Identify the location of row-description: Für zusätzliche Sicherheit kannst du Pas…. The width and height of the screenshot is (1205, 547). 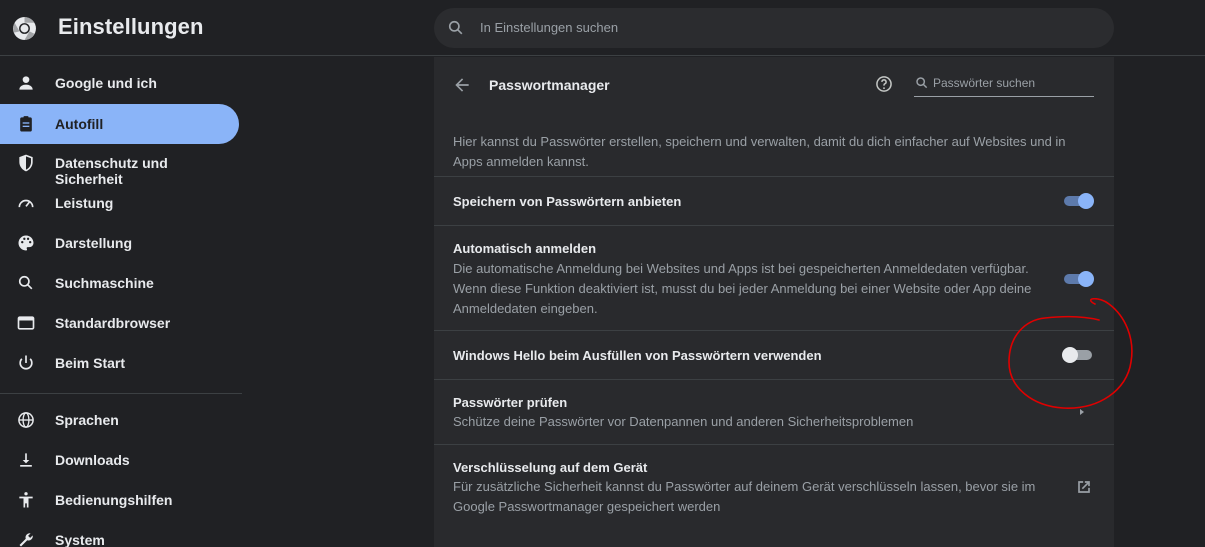
(744, 496).